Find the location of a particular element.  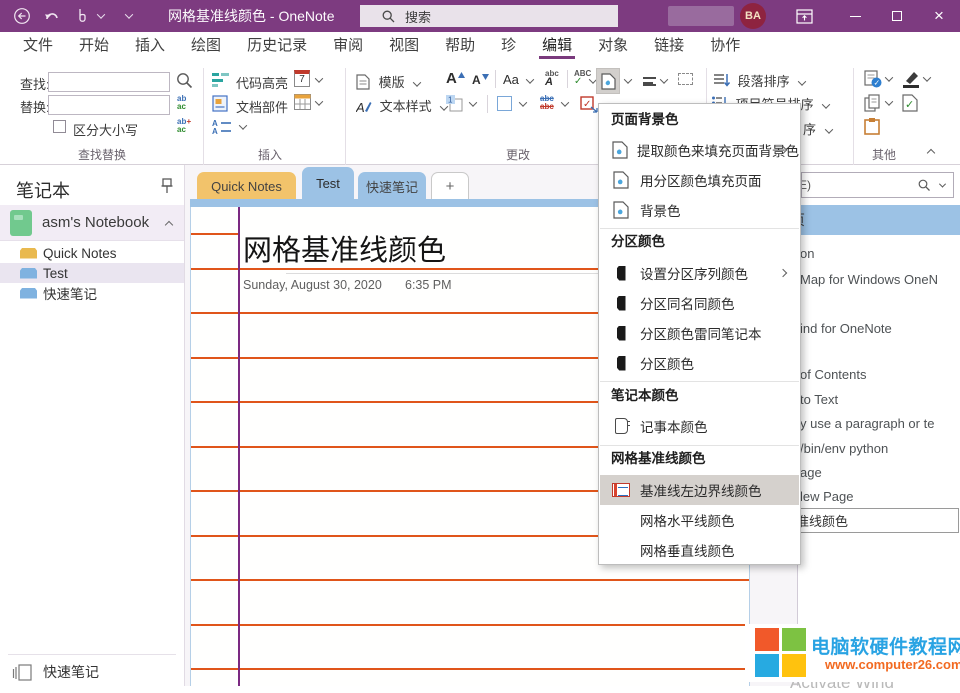

menu-item-baseline-left-border-color: 基准线左边界线颜色 is located at coordinates (699, 490).